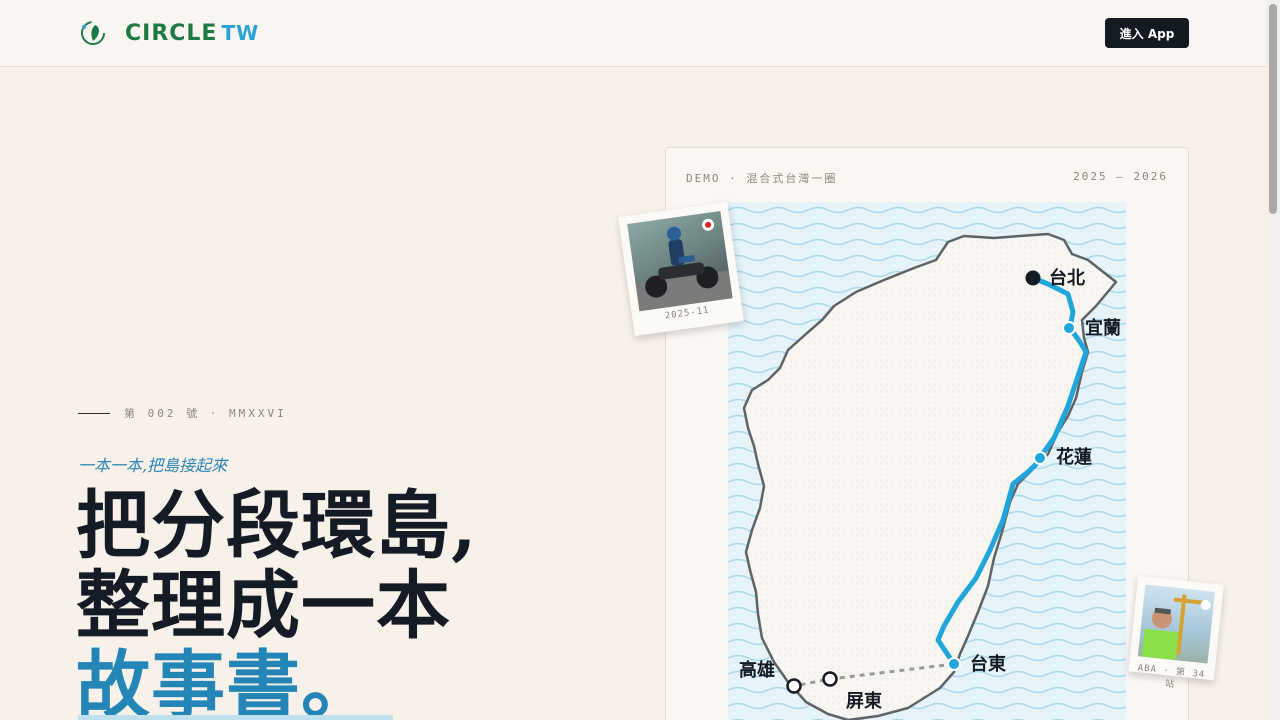  I want to click on marker-taitung, so click(954, 664).